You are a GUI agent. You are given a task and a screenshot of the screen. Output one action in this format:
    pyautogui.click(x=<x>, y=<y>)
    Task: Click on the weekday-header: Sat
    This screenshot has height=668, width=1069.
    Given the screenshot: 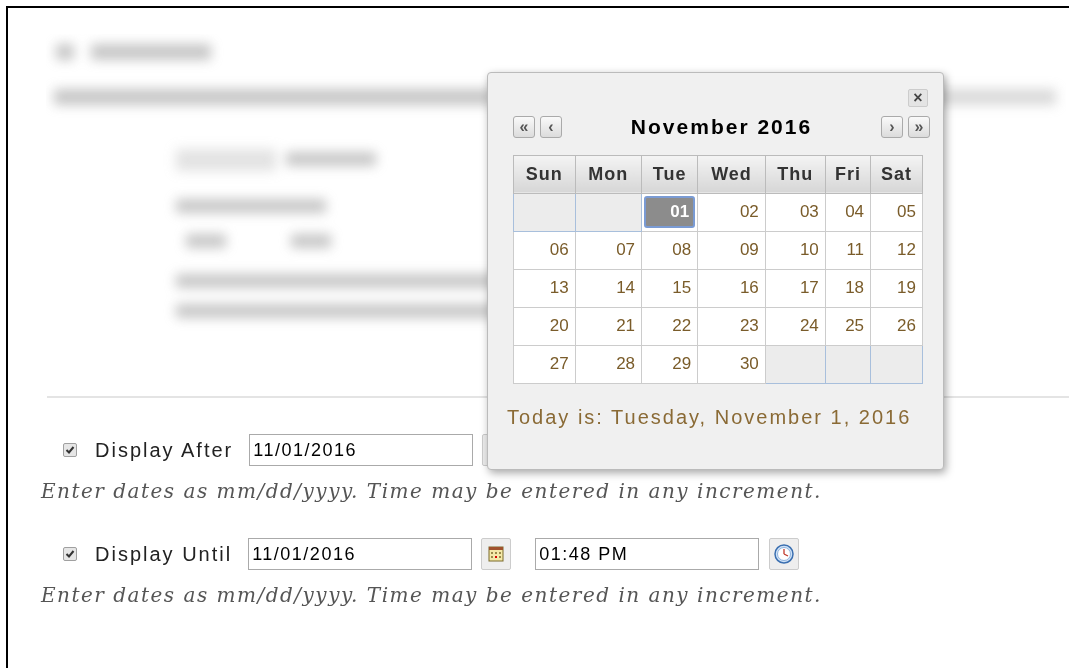 What is the action you would take?
    pyautogui.click(x=896, y=174)
    